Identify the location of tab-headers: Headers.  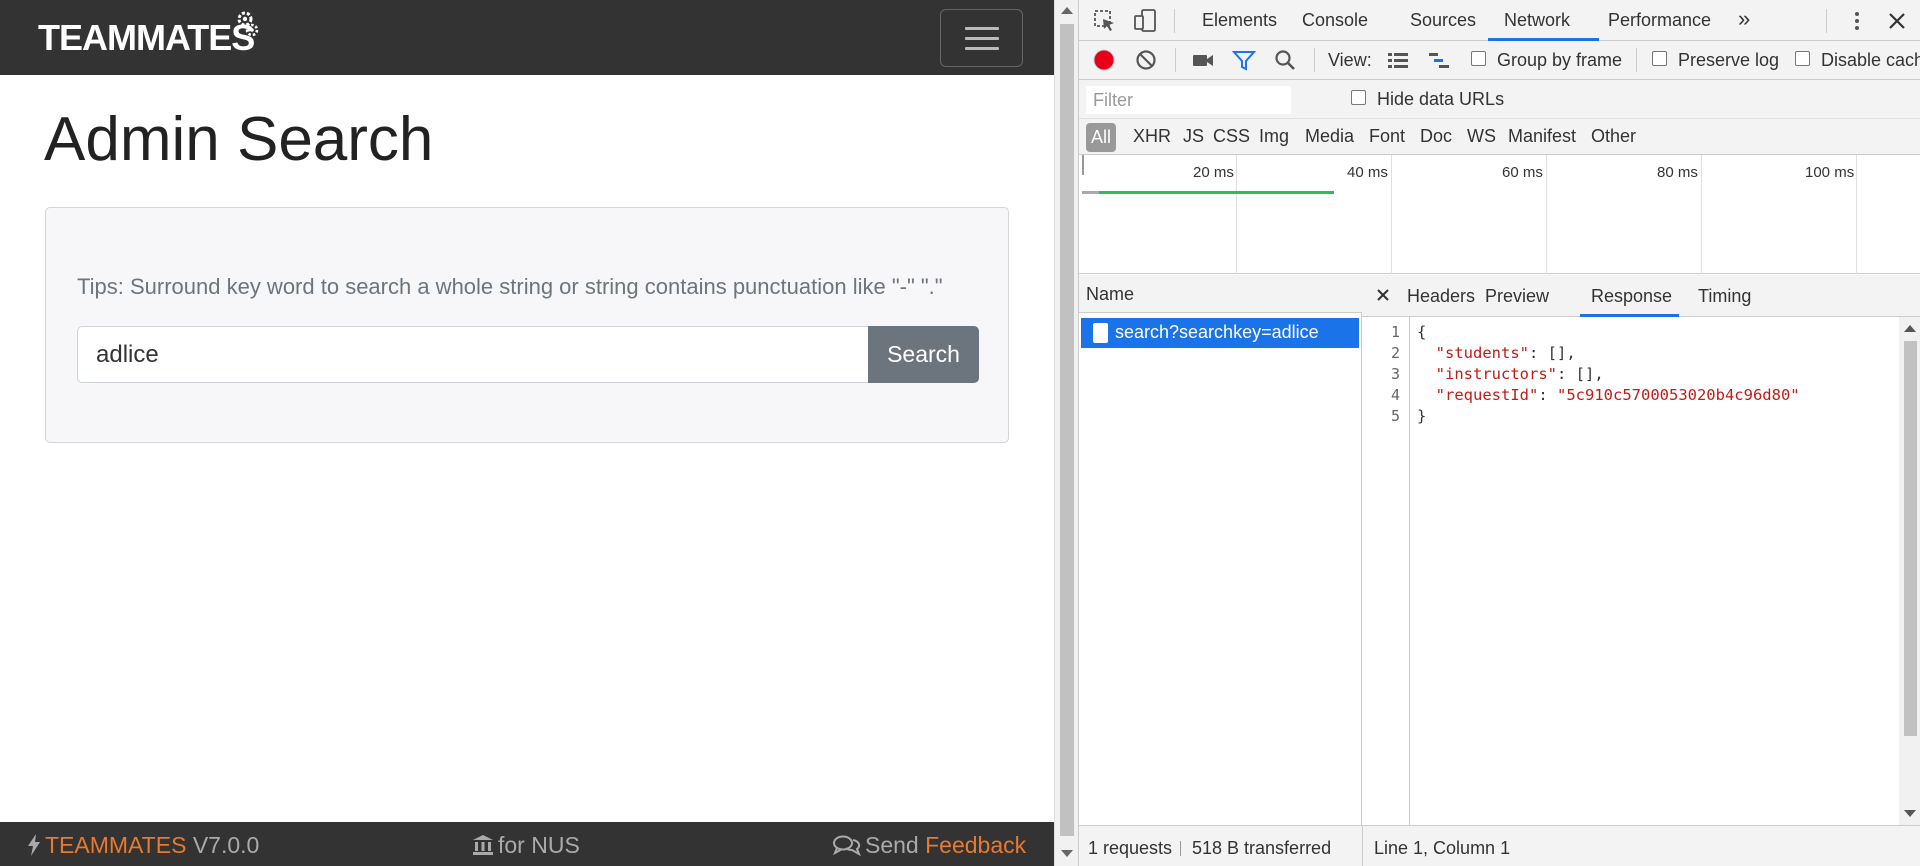
(1441, 296).